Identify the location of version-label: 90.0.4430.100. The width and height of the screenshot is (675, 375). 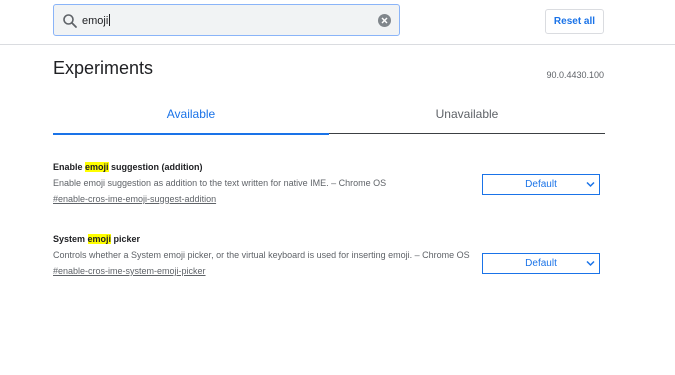
(575, 75).